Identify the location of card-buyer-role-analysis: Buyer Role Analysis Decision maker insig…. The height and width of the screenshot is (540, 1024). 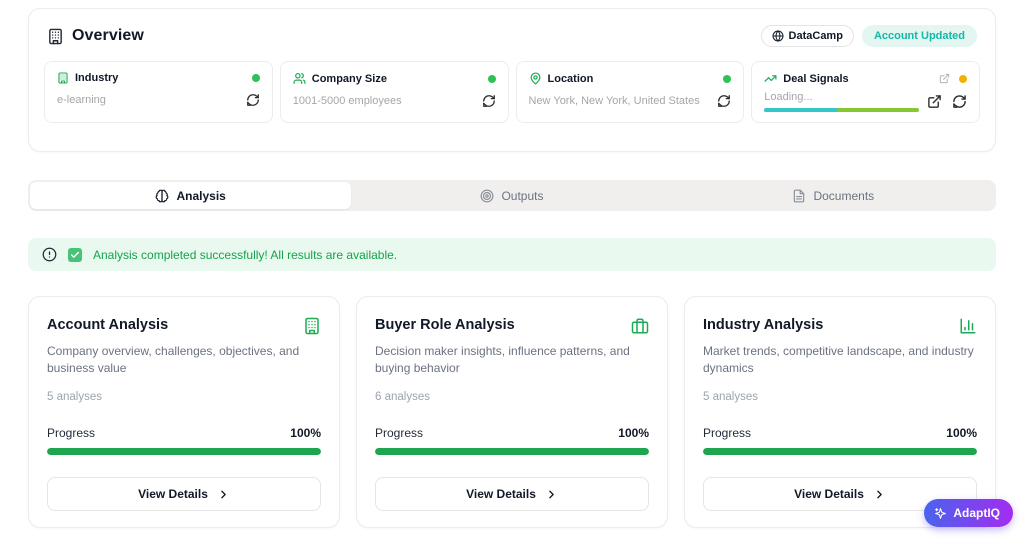
(512, 412).